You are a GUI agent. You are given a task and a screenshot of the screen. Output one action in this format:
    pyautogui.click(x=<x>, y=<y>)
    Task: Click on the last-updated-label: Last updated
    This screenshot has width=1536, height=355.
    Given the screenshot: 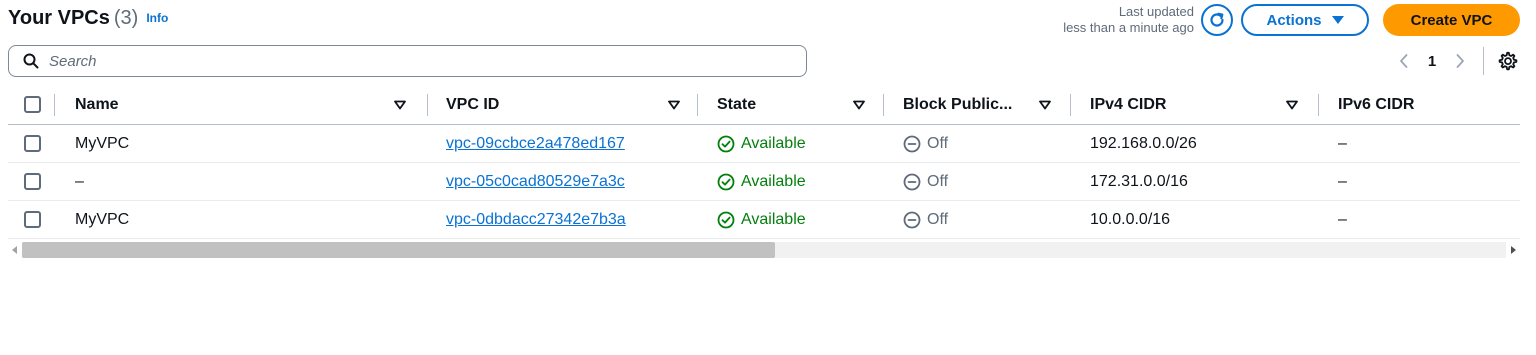 What is the action you would take?
    pyautogui.click(x=1156, y=11)
    